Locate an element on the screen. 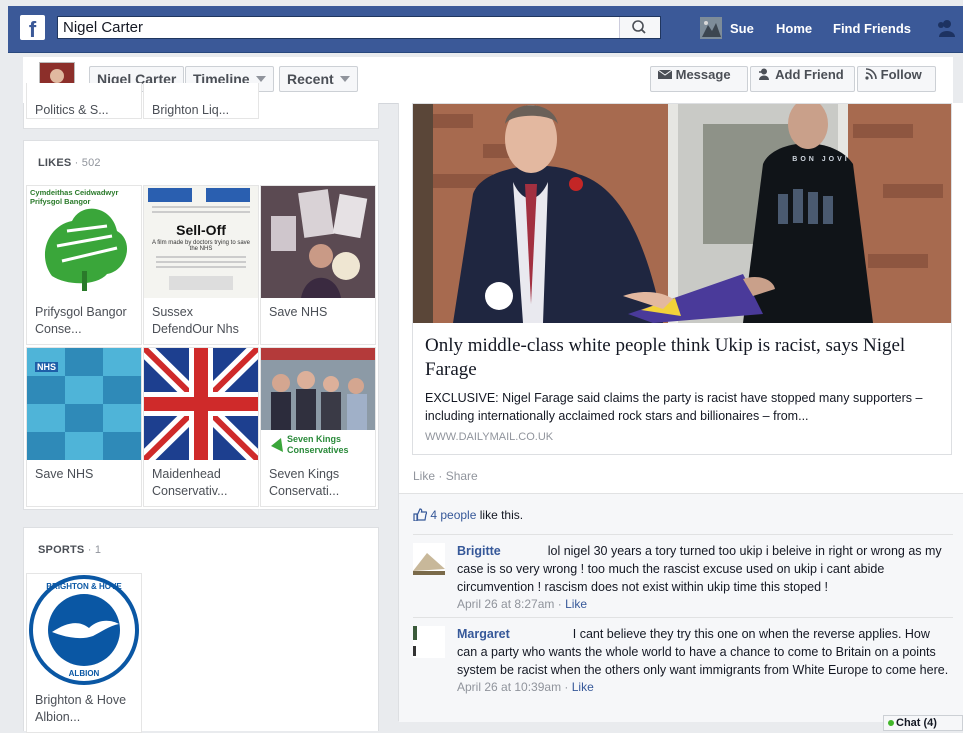  like-link: Like is located at coordinates (424, 476).